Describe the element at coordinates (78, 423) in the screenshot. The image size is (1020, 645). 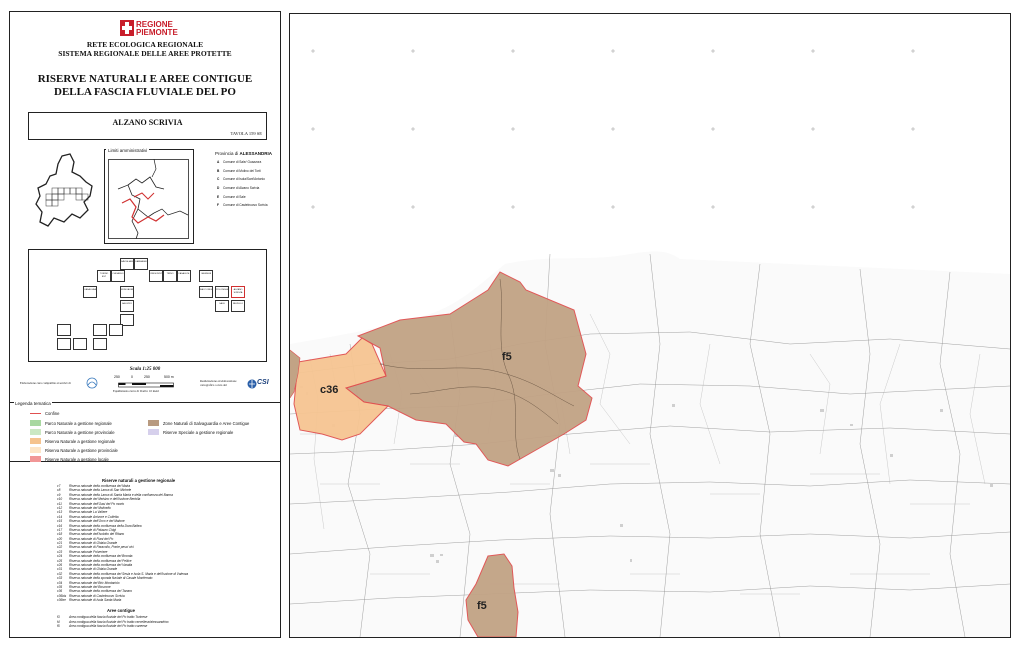
I see `legend-label: Parco Naturale a gestione regionale` at that location.